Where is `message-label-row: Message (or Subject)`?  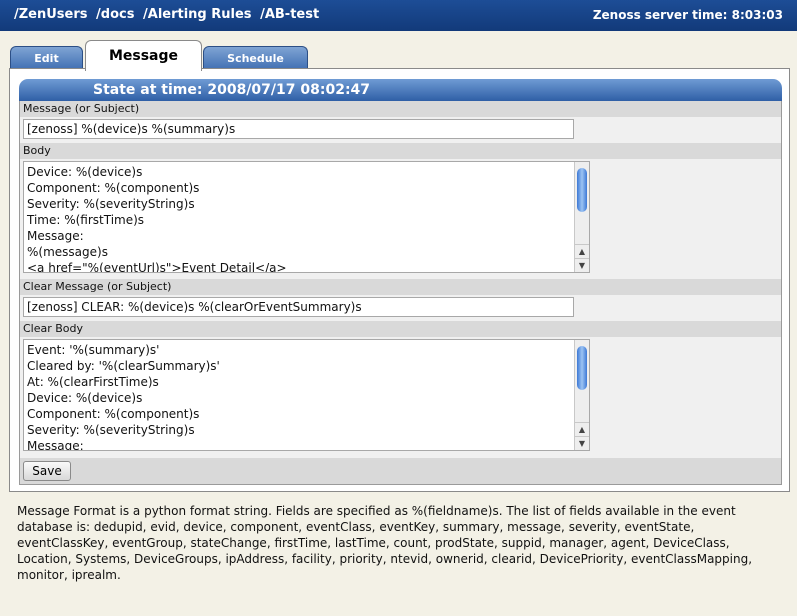 message-label-row: Message (or Subject) is located at coordinates (400, 109).